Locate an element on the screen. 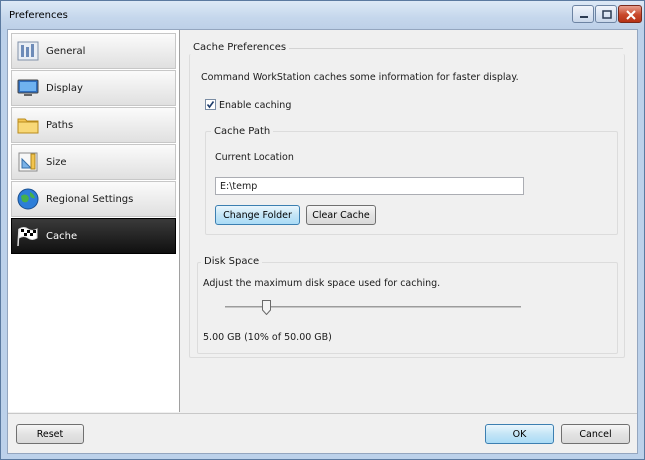 This screenshot has width=645, height=460. current-location-label: Current Location is located at coordinates (254, 157).